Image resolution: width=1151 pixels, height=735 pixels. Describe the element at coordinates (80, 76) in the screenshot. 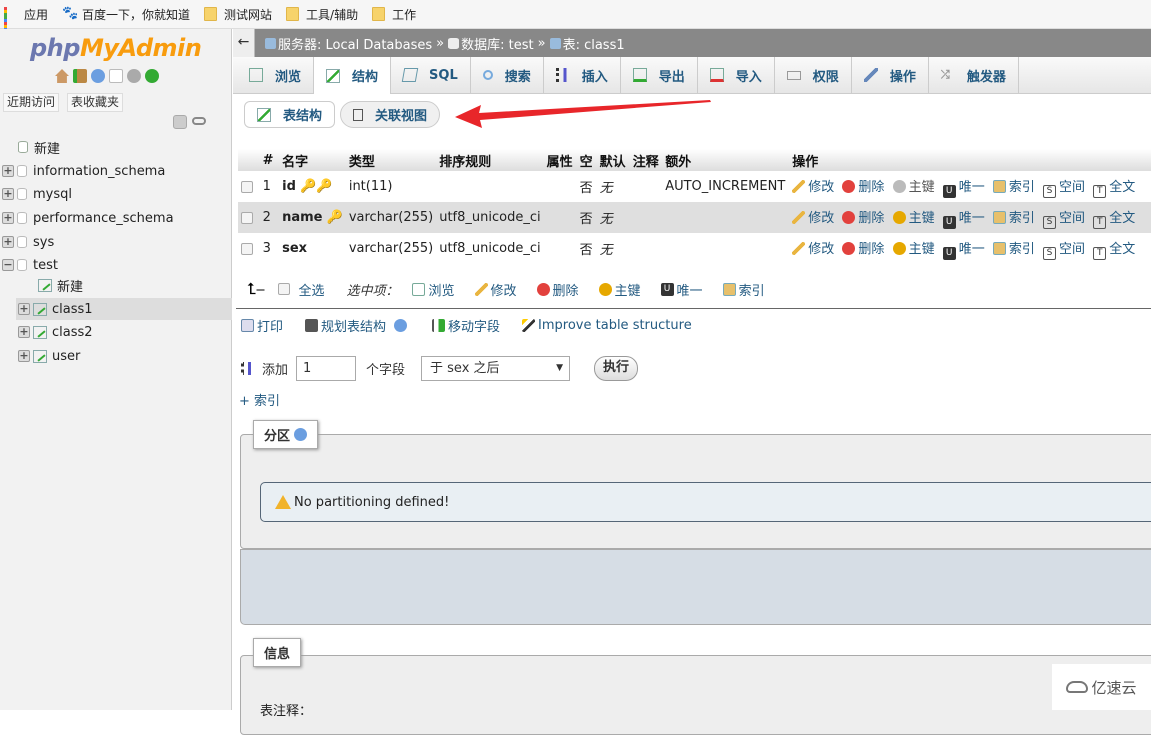

I see `logout-icon` at that location.